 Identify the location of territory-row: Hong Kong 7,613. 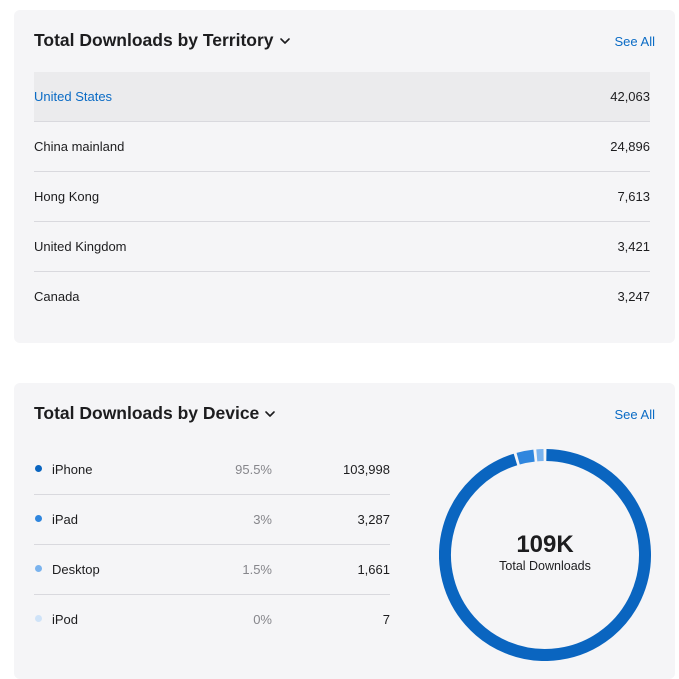
(342, 197).